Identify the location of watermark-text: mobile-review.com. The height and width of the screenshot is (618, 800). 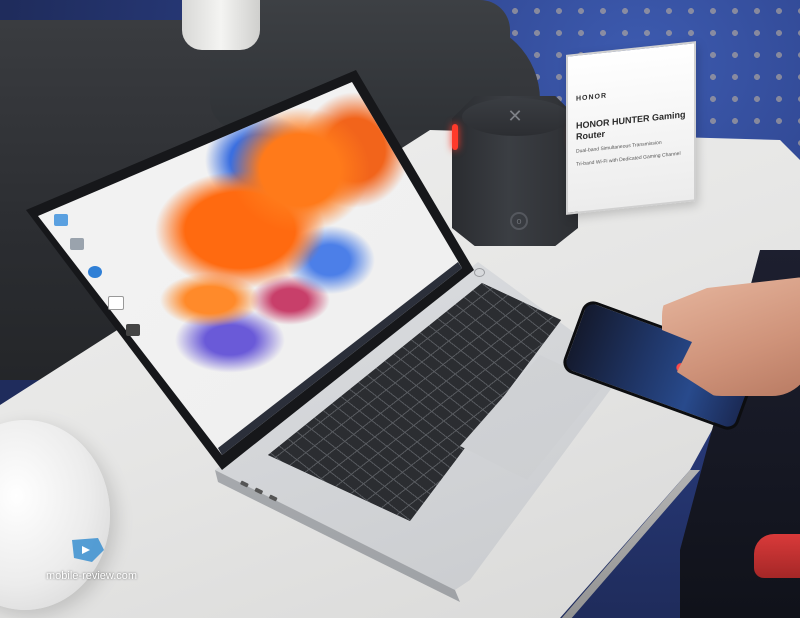
(92, 576).